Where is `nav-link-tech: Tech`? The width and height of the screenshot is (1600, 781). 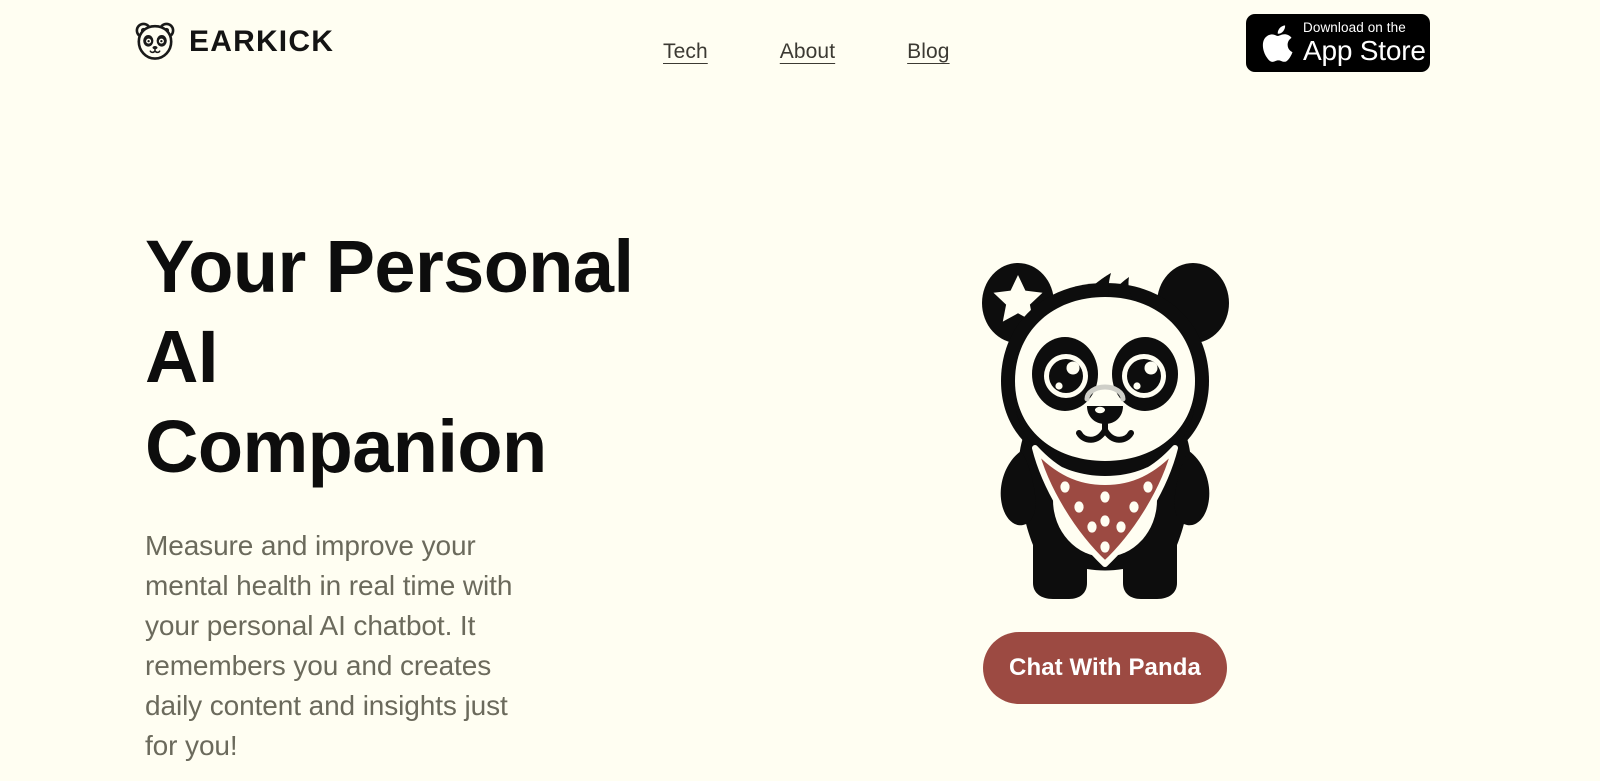 nav-link-tech: Tech is located at coordinates (685, 52).